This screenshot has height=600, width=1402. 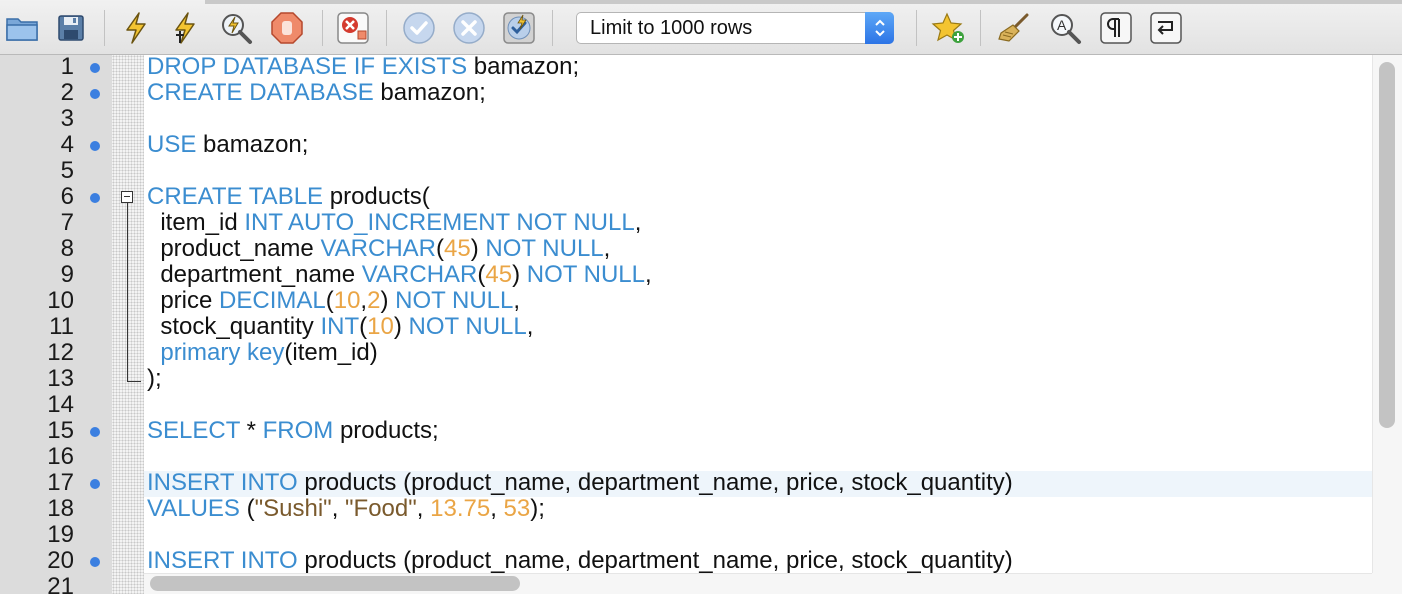 What do you see at coordinates (949, 28) in the screenshot?
I see `add-snippet-button` at bounding box center [949, 28].